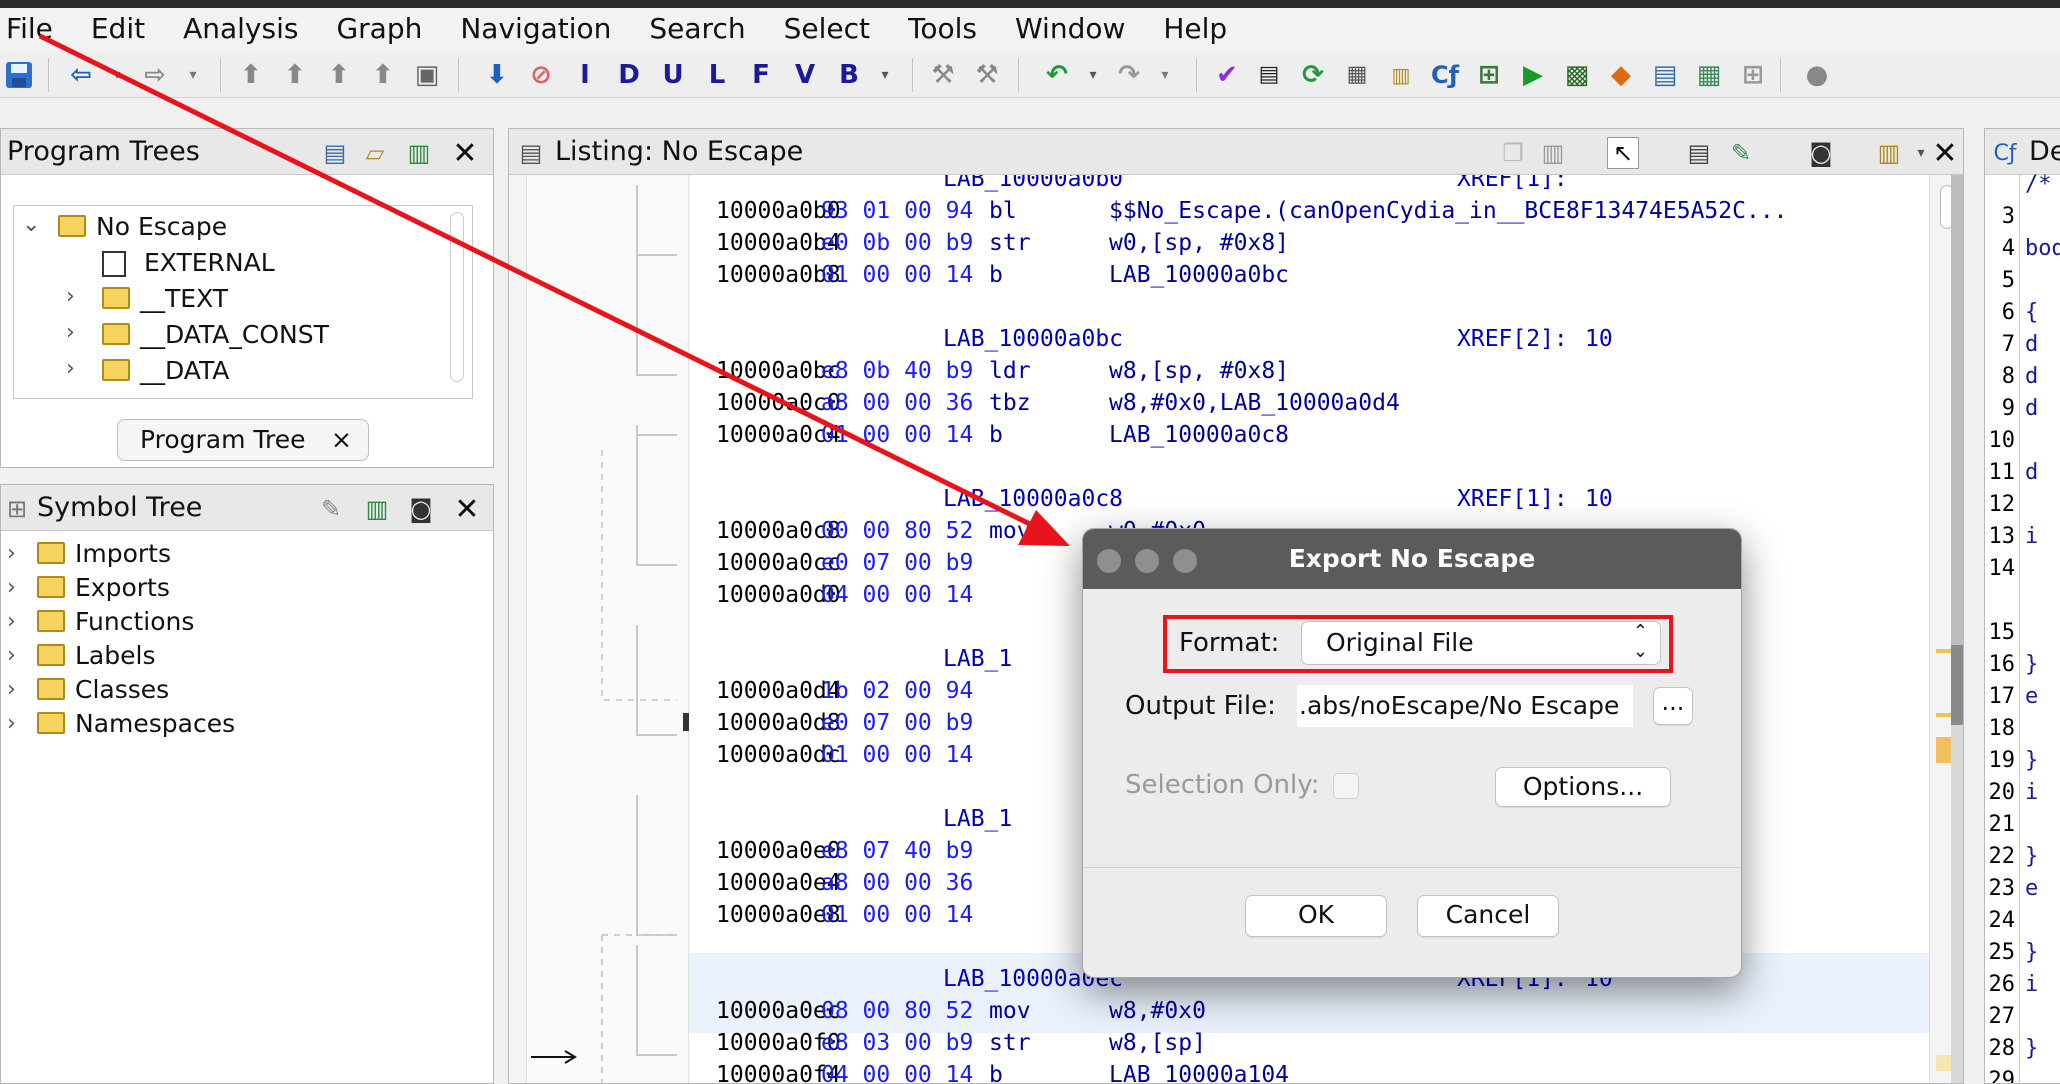 The image size is (2060, 1084). I want to click on decompiler-line: 12, so click(2022, 505).